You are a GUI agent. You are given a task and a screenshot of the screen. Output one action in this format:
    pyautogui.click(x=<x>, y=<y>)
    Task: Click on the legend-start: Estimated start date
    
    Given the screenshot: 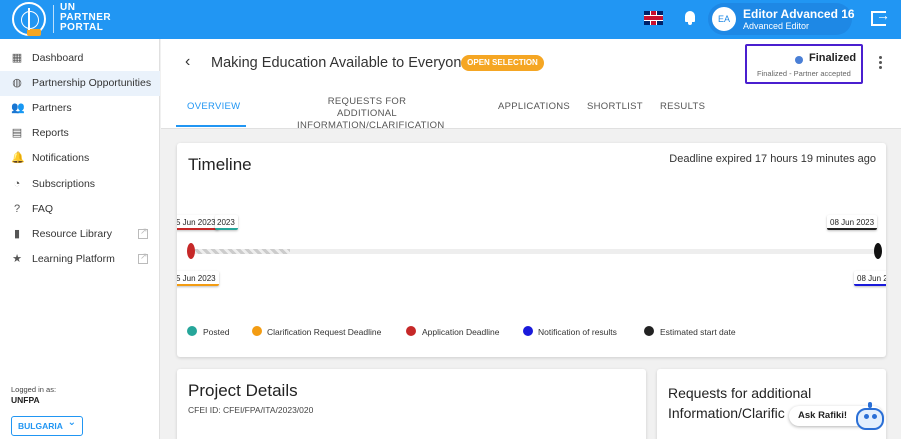 What is the action you would take?
    pyautogui.click(x=698, y=332)
    